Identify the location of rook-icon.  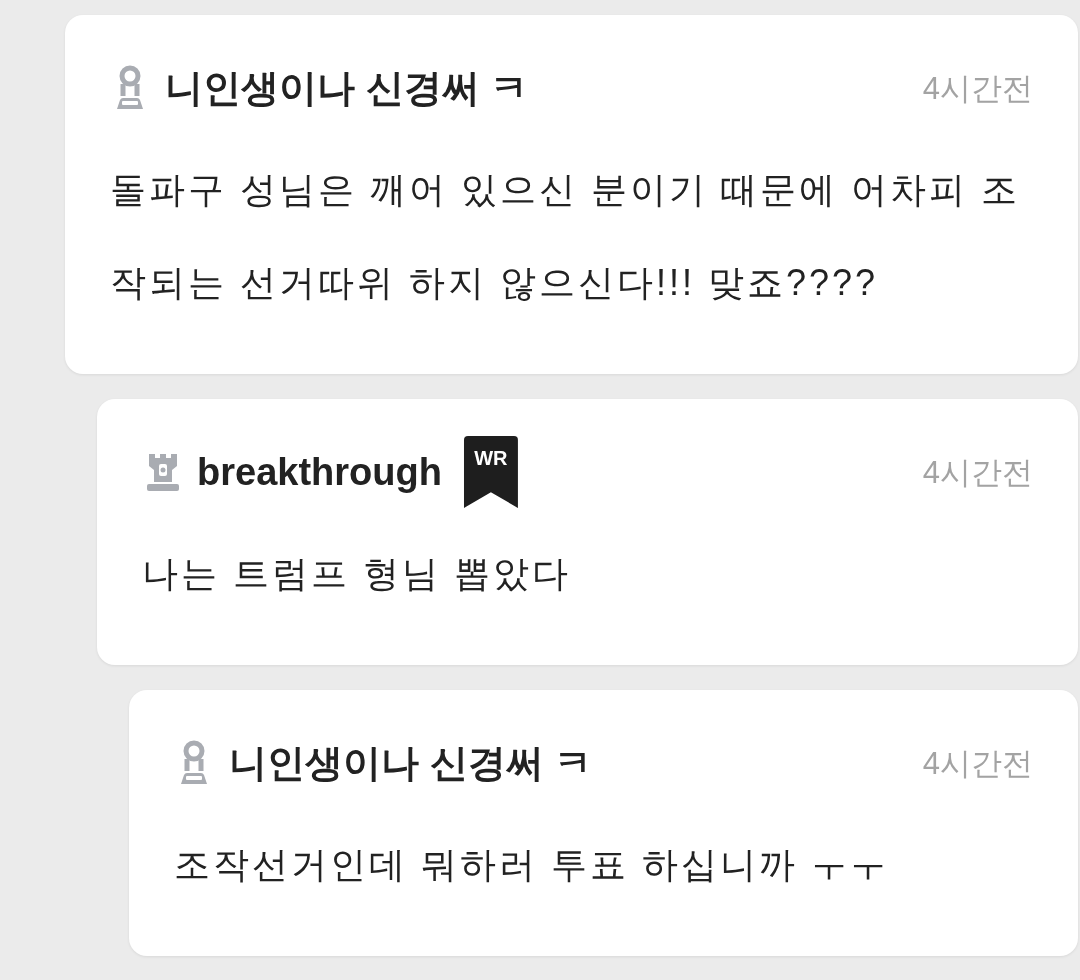
(163, 472).